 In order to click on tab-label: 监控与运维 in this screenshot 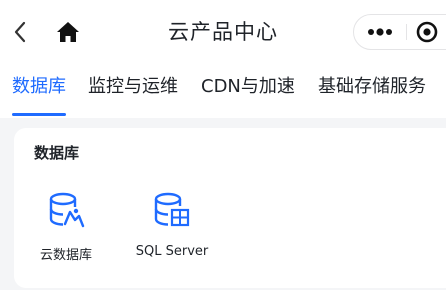, I will do `click(133, 86)`.